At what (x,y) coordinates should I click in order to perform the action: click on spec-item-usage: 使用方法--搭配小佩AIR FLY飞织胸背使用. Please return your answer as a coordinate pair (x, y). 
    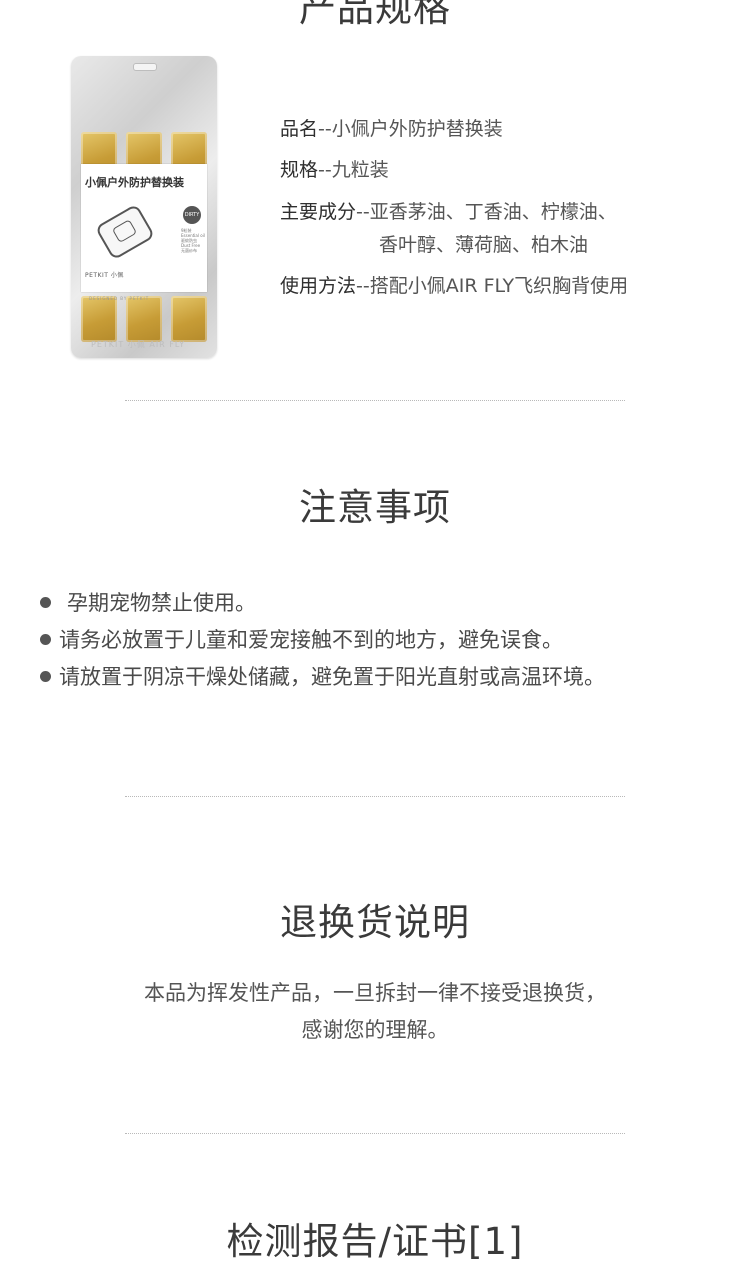
    Looking at the image, I should click on (454, 286).